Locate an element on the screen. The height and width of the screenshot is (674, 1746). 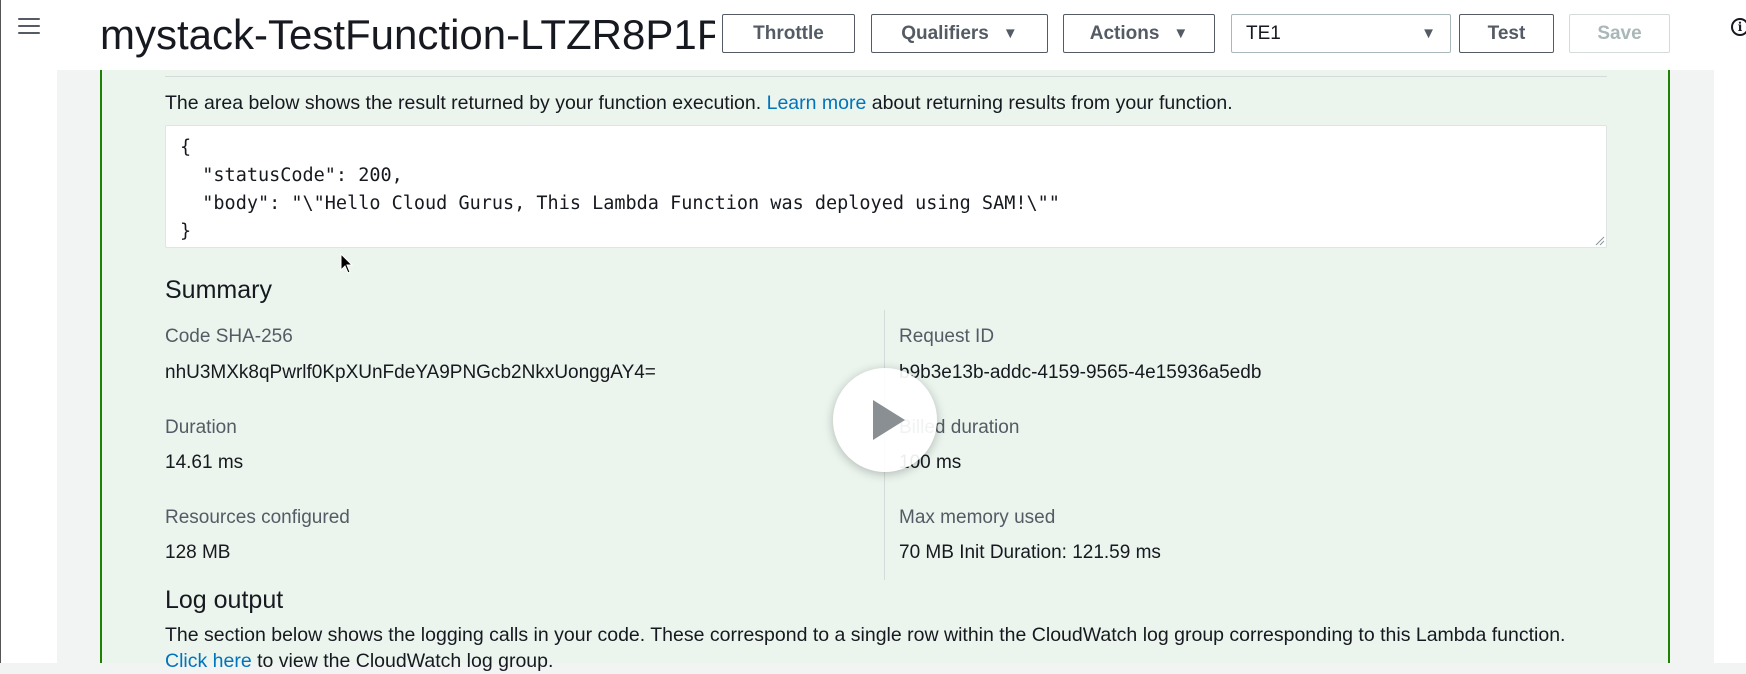
resources-configured-label: Resources configured is located at coordinates (257, 517).